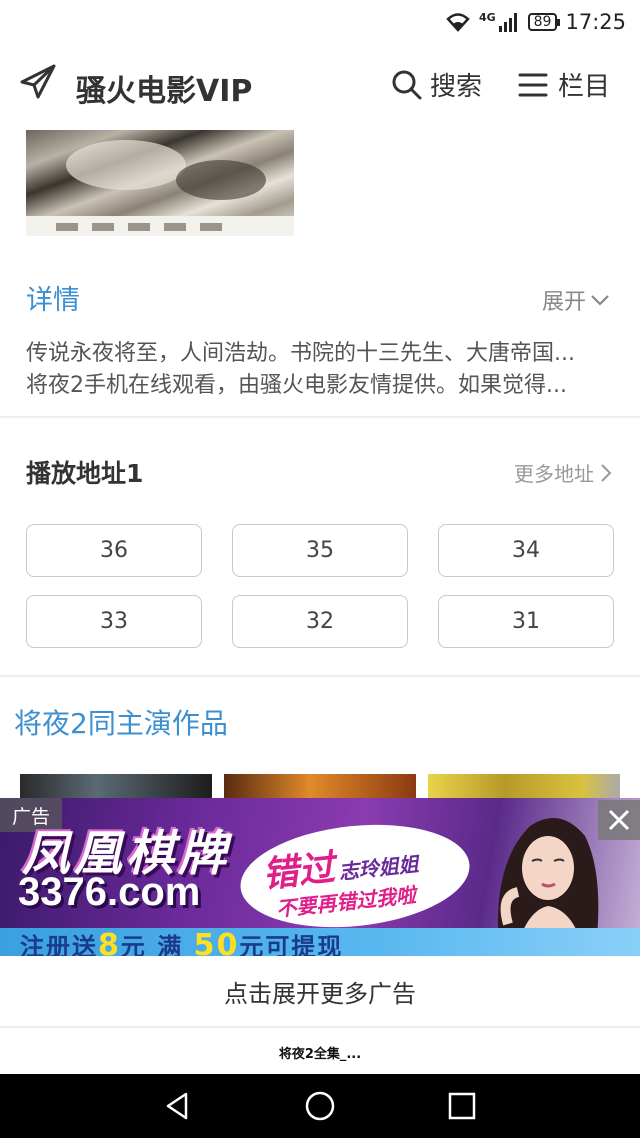 This screenshot has width=640, height=1138. Describe the element at coordinates (291, 944) in the screenshot. I see `ad-promo-text-post: 元可提现` at that location.